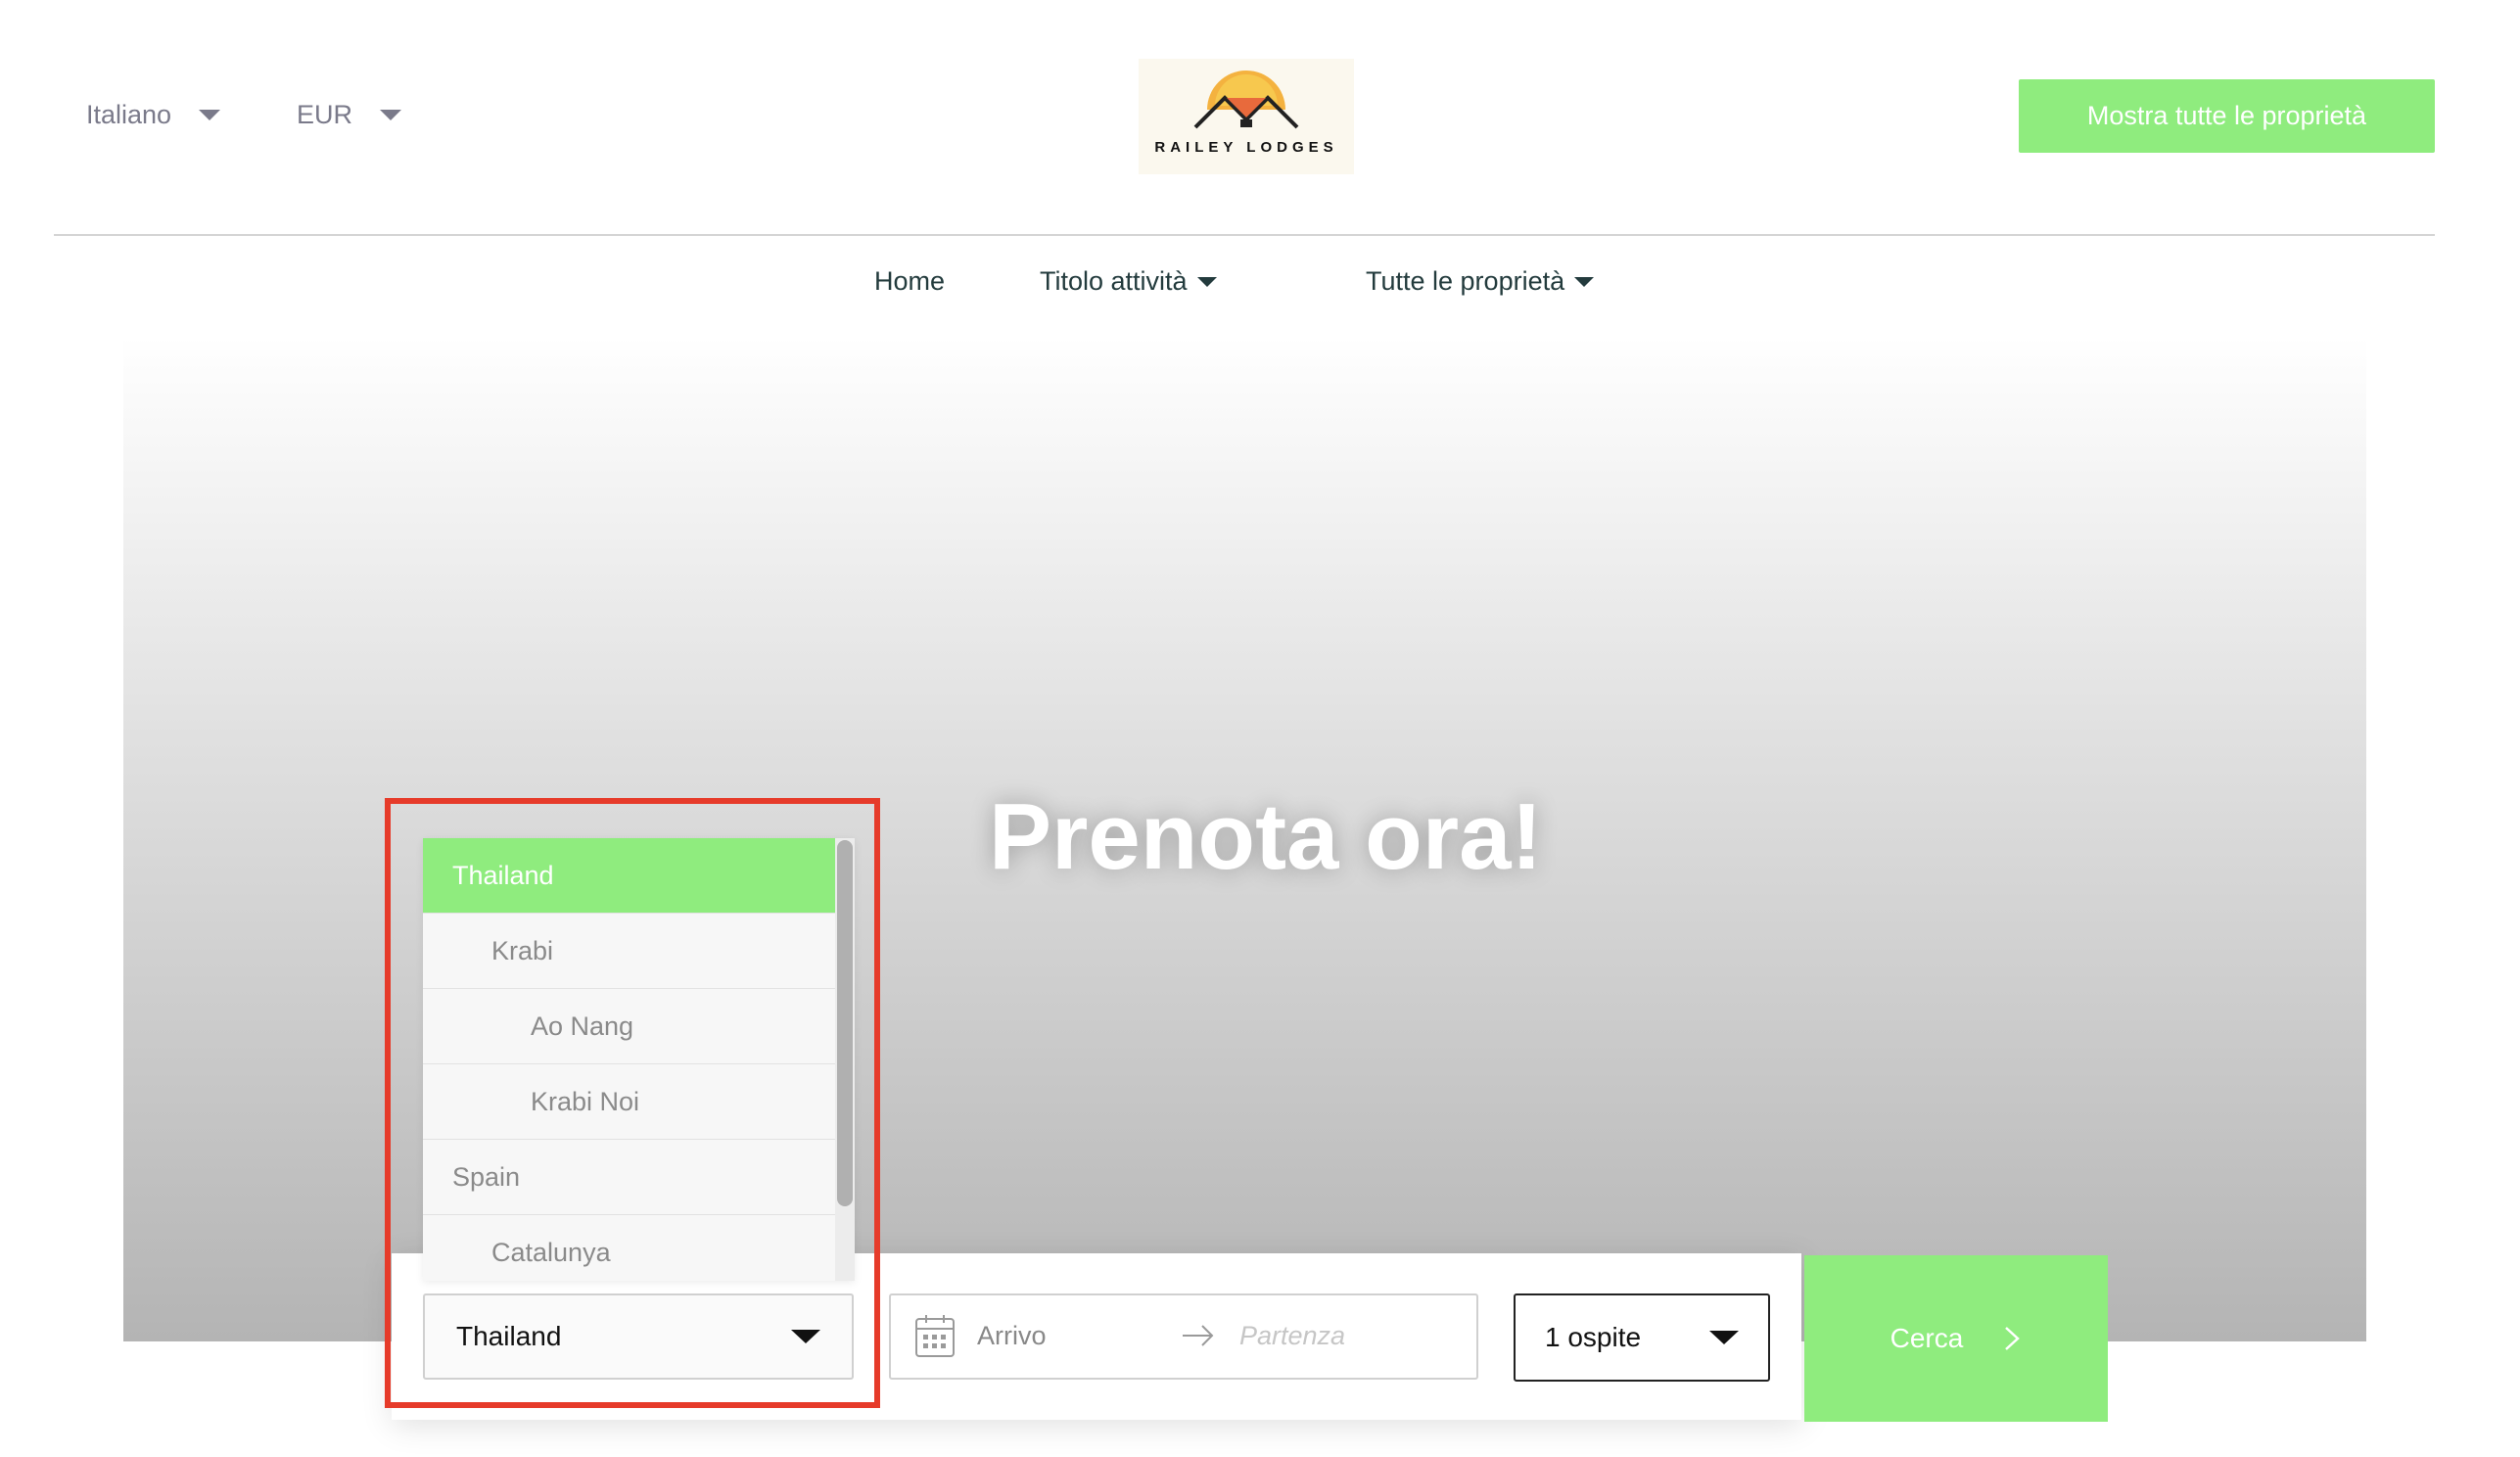 Image resolution: width=2520 pixels, height=1457 pixels. What do you see at coordinates (2227, 116) in the screenshot?
I see `show-all-properties-button: Mostra tutte le proprietà` at bounding box center [2227, 116].